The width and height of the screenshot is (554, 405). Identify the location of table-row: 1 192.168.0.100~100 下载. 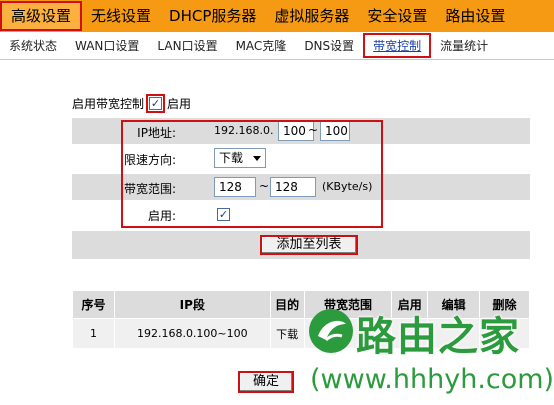
(301, 333).